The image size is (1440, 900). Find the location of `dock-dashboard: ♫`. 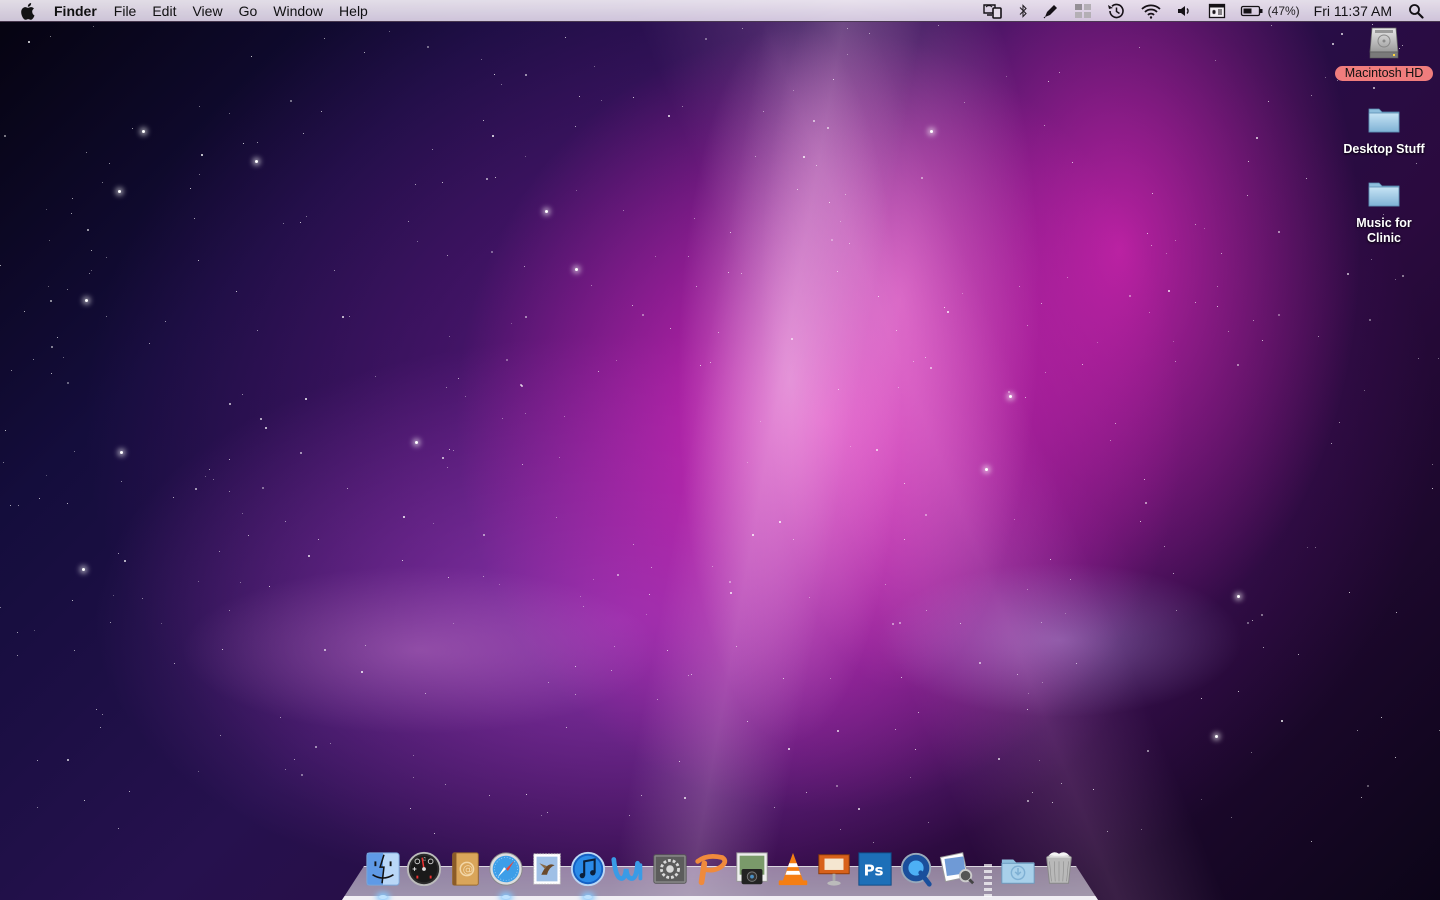

dock-dashboard: ♫ is located at coordinates (423, 869).